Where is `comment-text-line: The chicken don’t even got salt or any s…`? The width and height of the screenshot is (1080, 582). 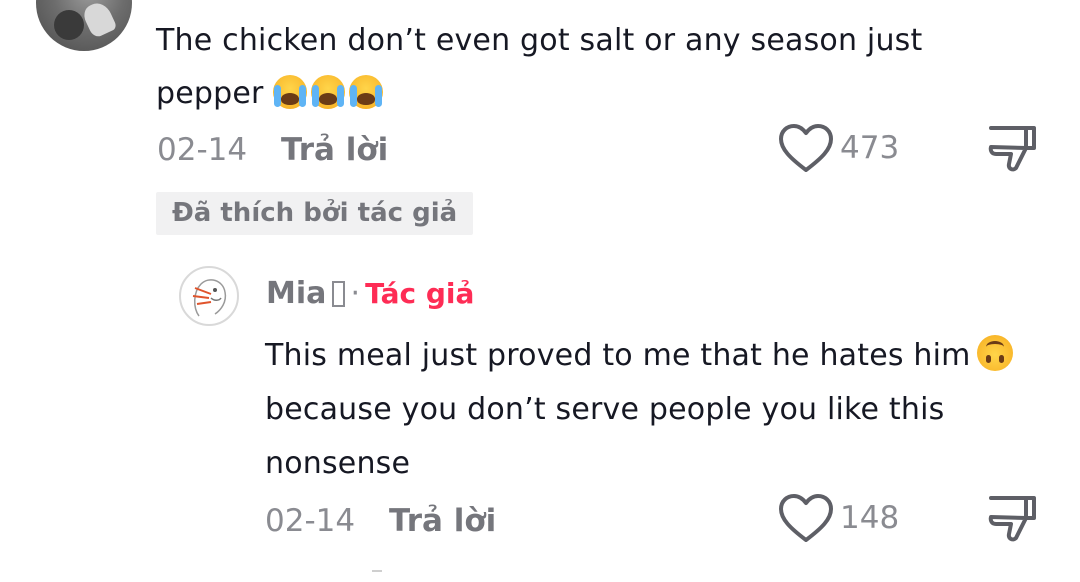
comment-text-line: The chicken don’t even got salt or any s… is located at coordinates (539, 40).